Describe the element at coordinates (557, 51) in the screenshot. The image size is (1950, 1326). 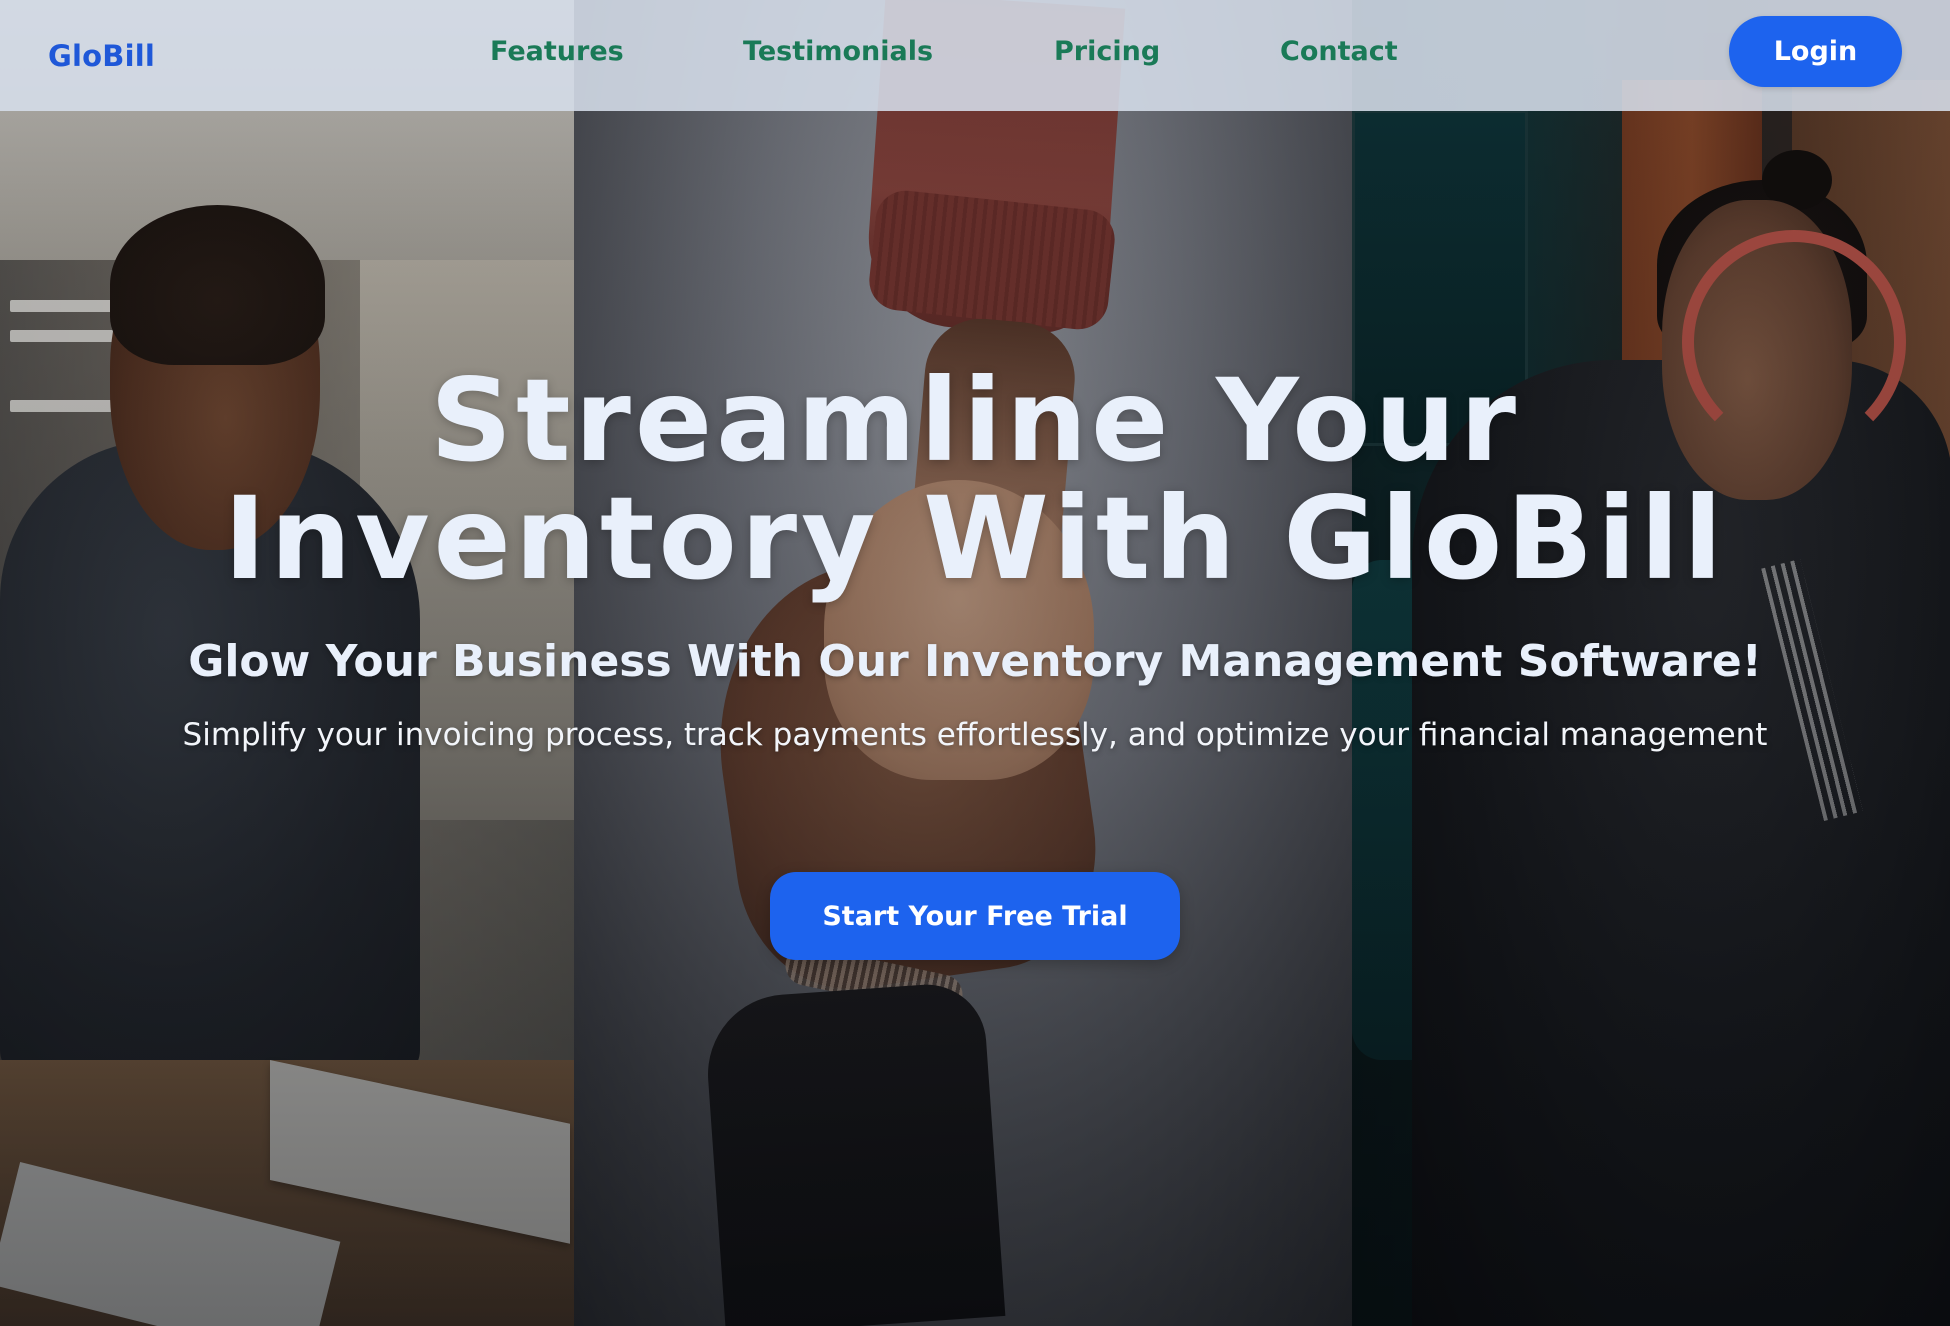
I see `nav-link-features: Features` at that location.